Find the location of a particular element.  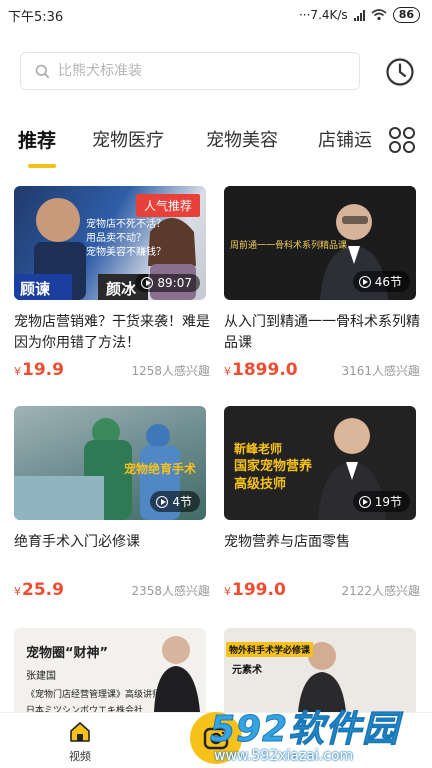

course-price: ¥25.9 is located at coordinates (39, 590).